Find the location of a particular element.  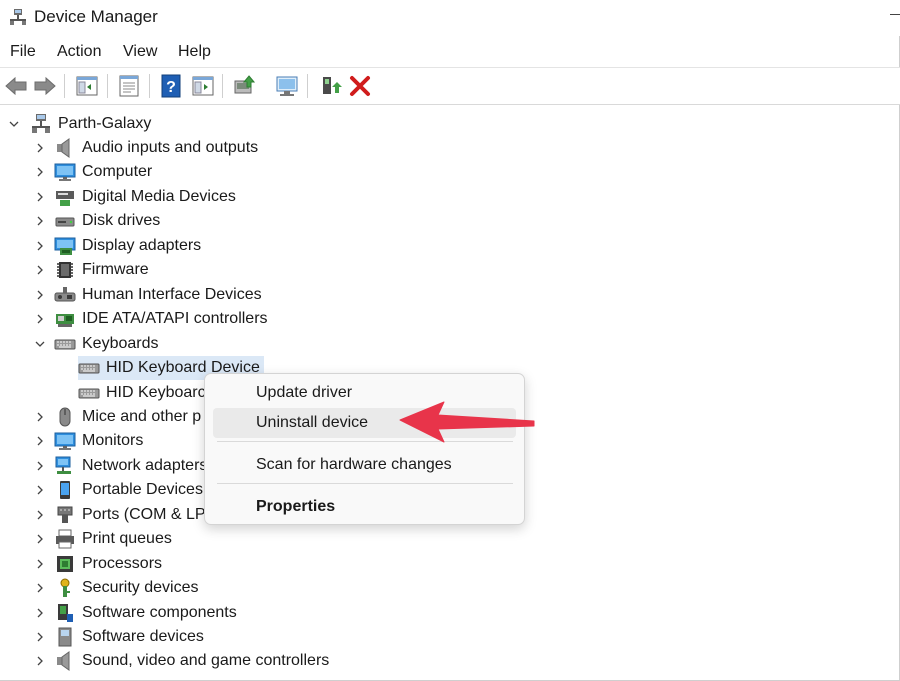

tree-category: Disk drives is located at coordinates (107, 221).